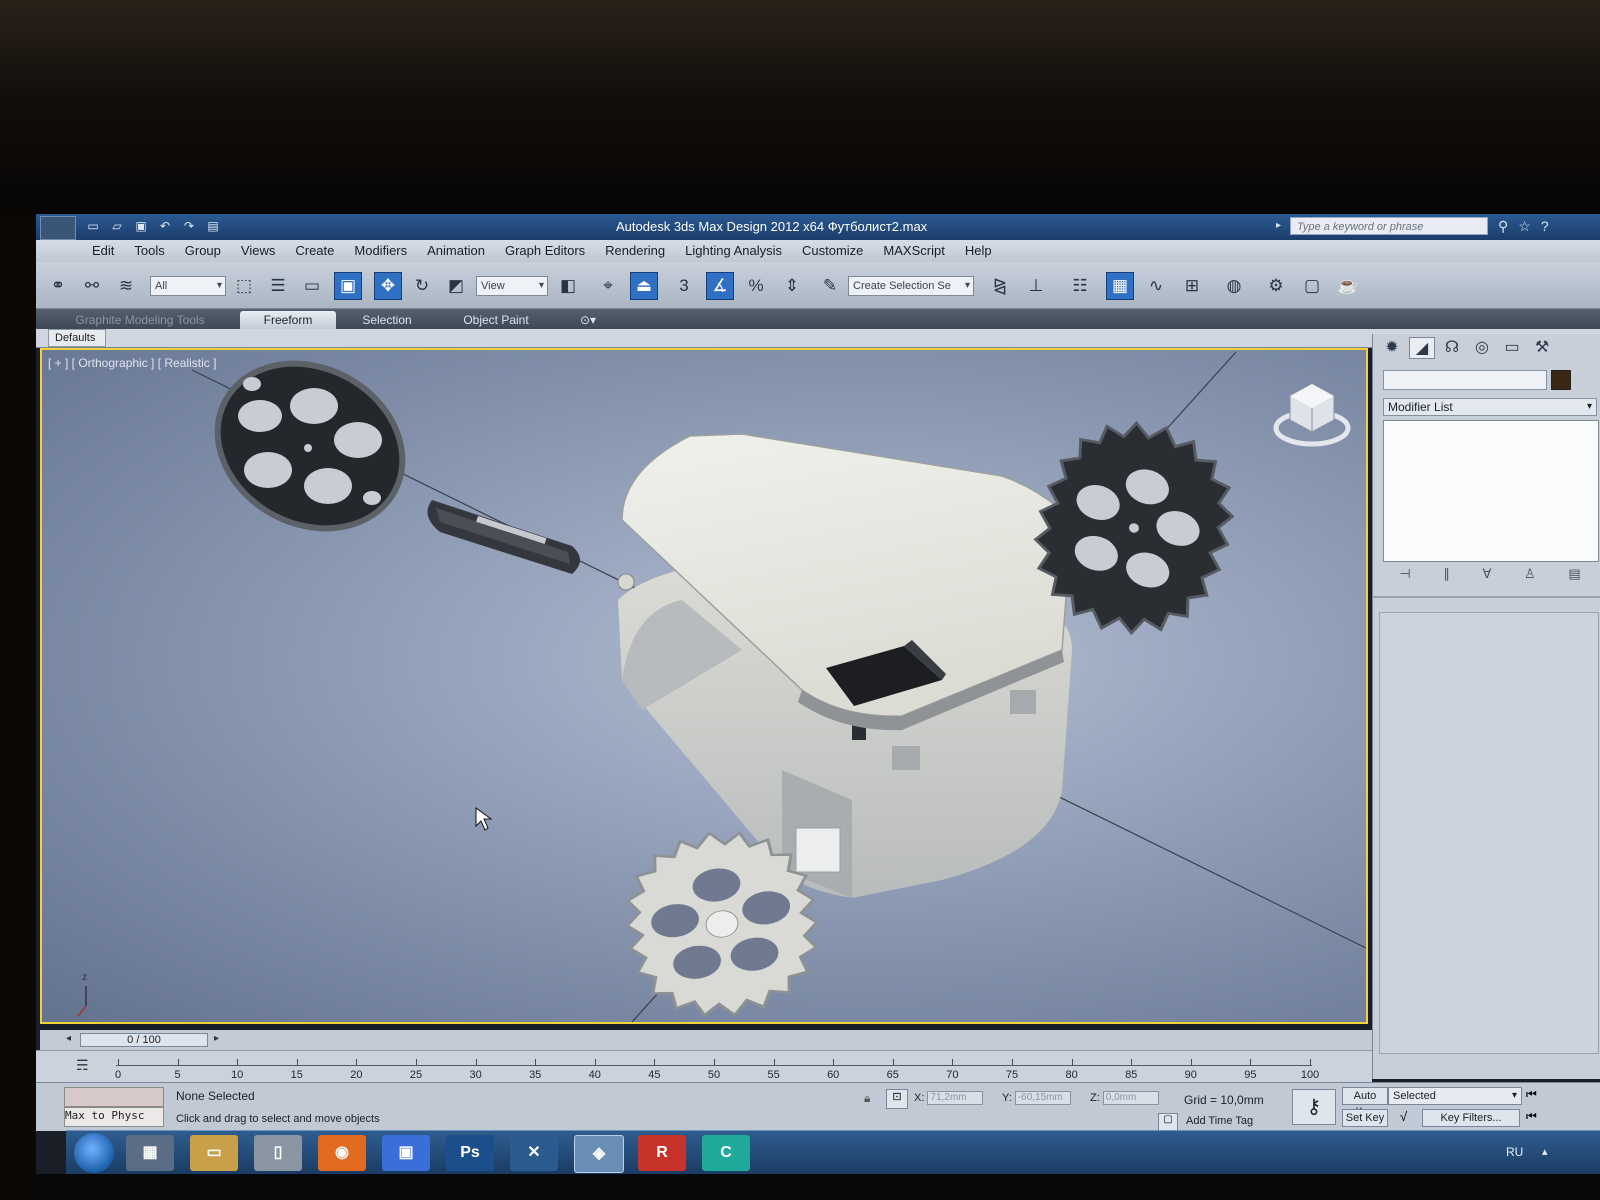 The image size is (1600, 1200). I want to click on modifier-stack, so click(1491, 491).